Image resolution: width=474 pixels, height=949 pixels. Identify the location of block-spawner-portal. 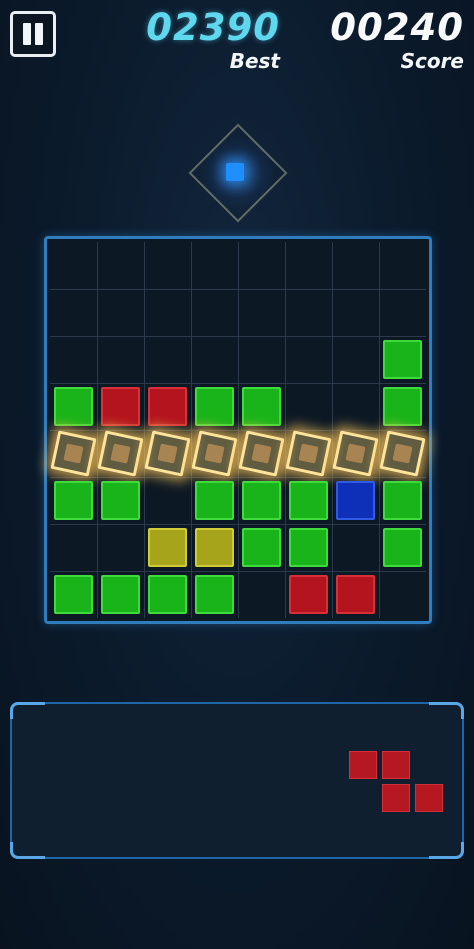
(238, 173).